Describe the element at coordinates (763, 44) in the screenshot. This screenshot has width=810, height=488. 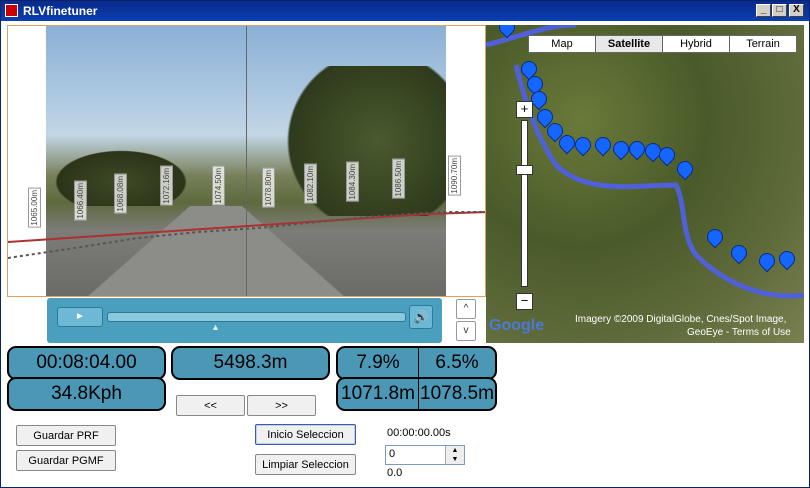
I see `map-type-terrain: Terrain` at that location.